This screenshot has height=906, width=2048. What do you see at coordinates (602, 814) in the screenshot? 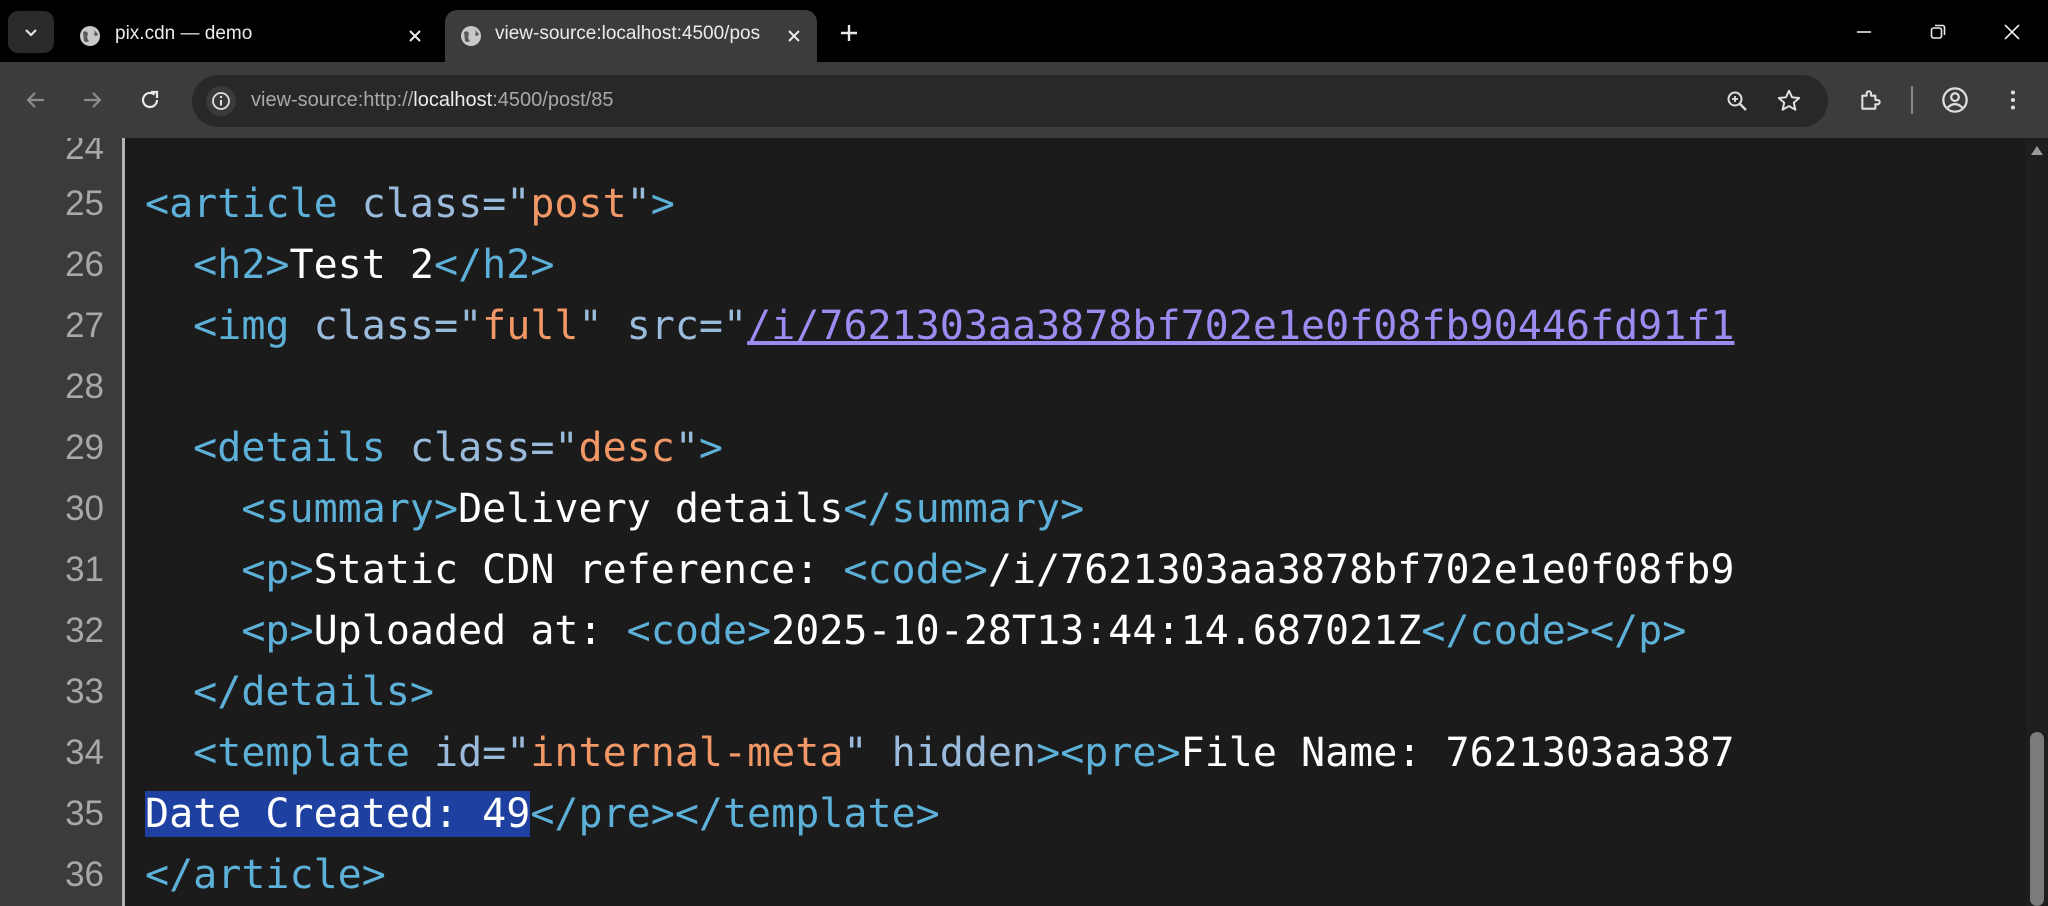
I see `tag: </pre>` at bounding box center [602, 814].